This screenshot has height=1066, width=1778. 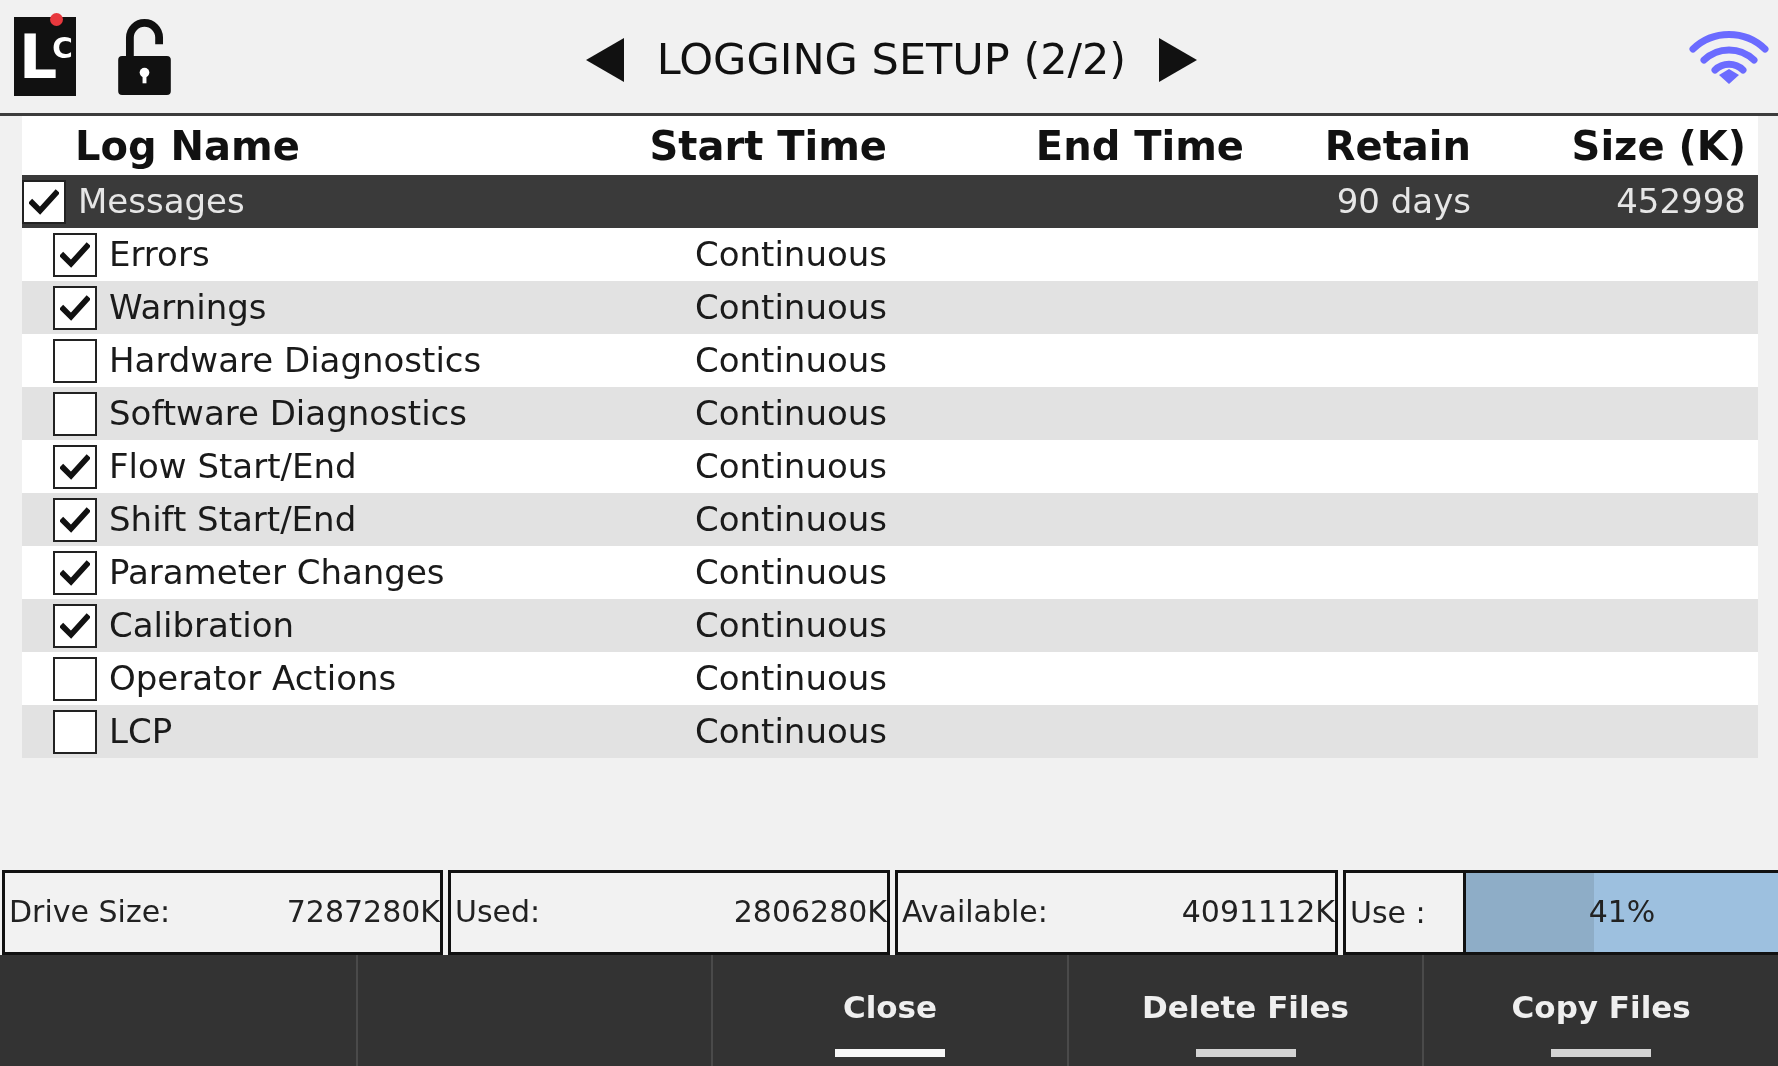 What do you see at coordinates (277, 572) in the screenshot?
I see `table-cell: Parameter Changes` at bounding box center [277, 572].